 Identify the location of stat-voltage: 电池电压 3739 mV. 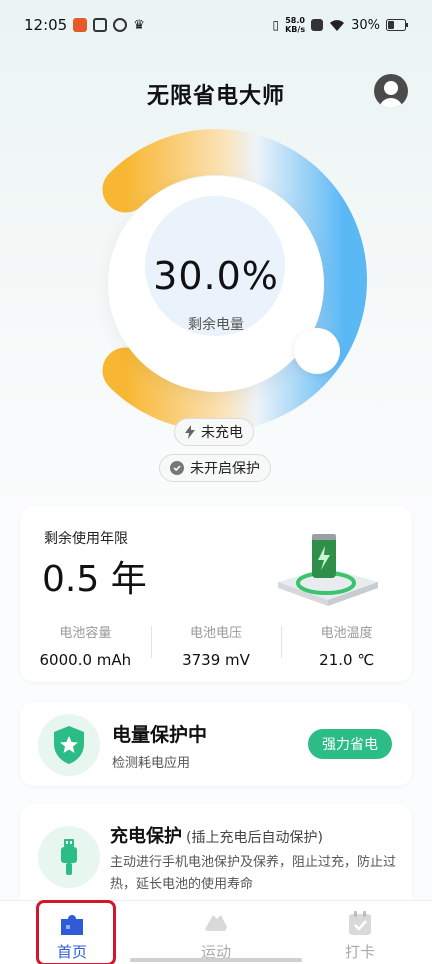
(216, 643).